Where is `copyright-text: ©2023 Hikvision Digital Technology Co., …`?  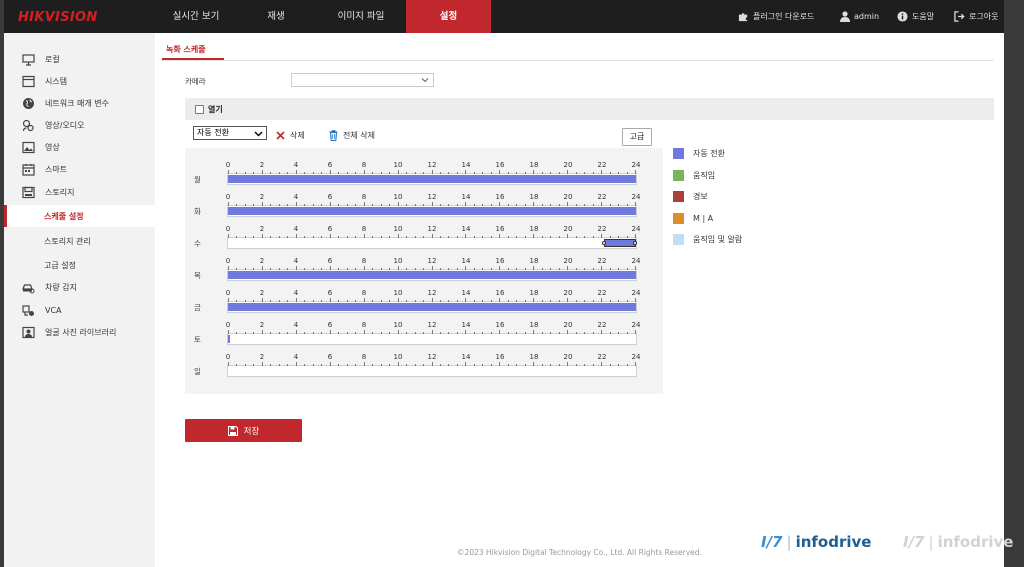
copyright-text: ©2023 Hikvision Digital Technology Co., … is located at coordinates (579, 552).